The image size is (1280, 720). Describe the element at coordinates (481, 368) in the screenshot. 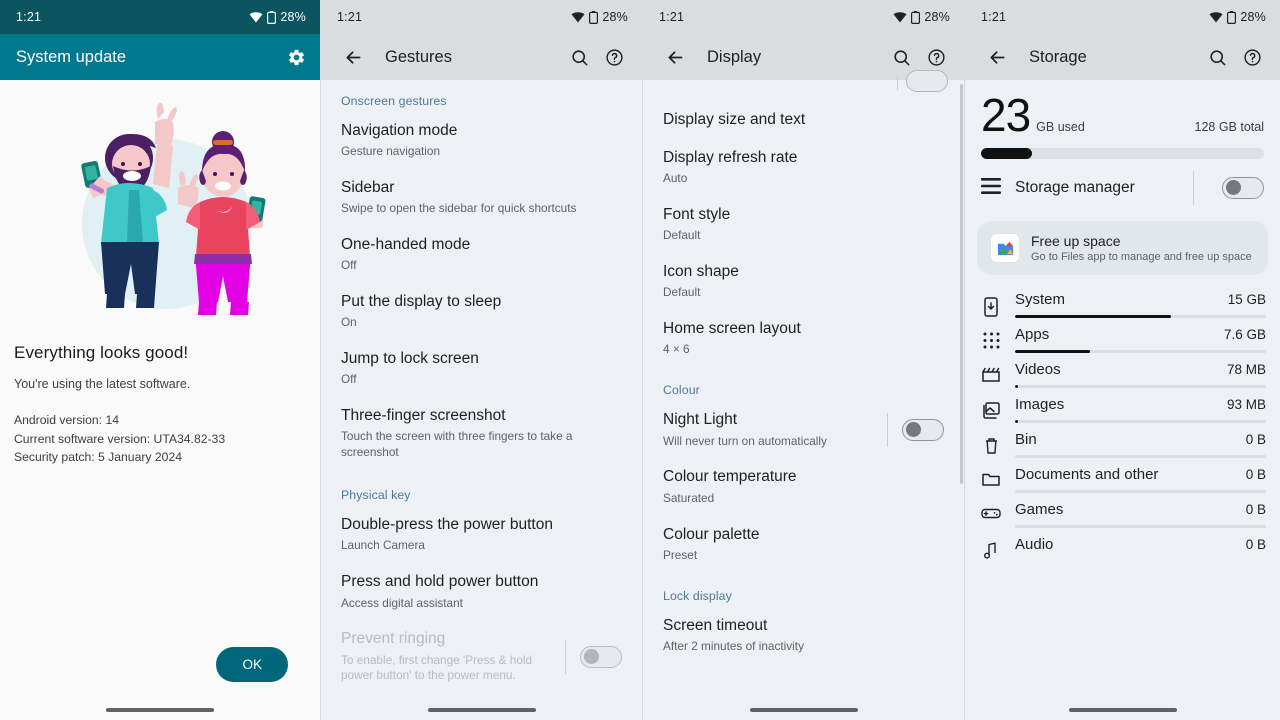

I see `list-item-jump-to-lock-screen: Jump to lock screen Off` at that location.